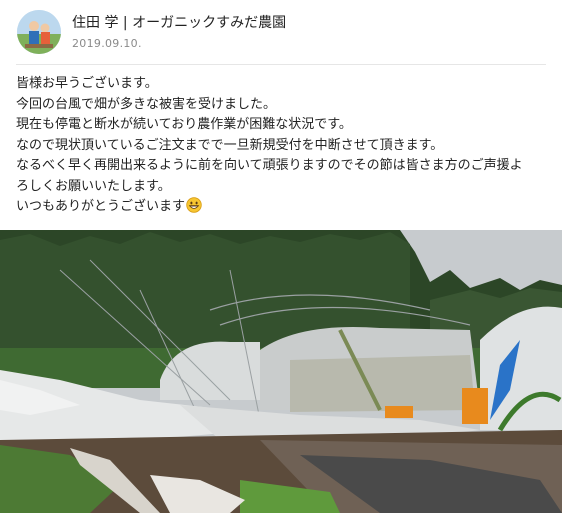 The image size is (562, 513). I want to click on text-line: いつもありがとうございます, so click(101, 206).